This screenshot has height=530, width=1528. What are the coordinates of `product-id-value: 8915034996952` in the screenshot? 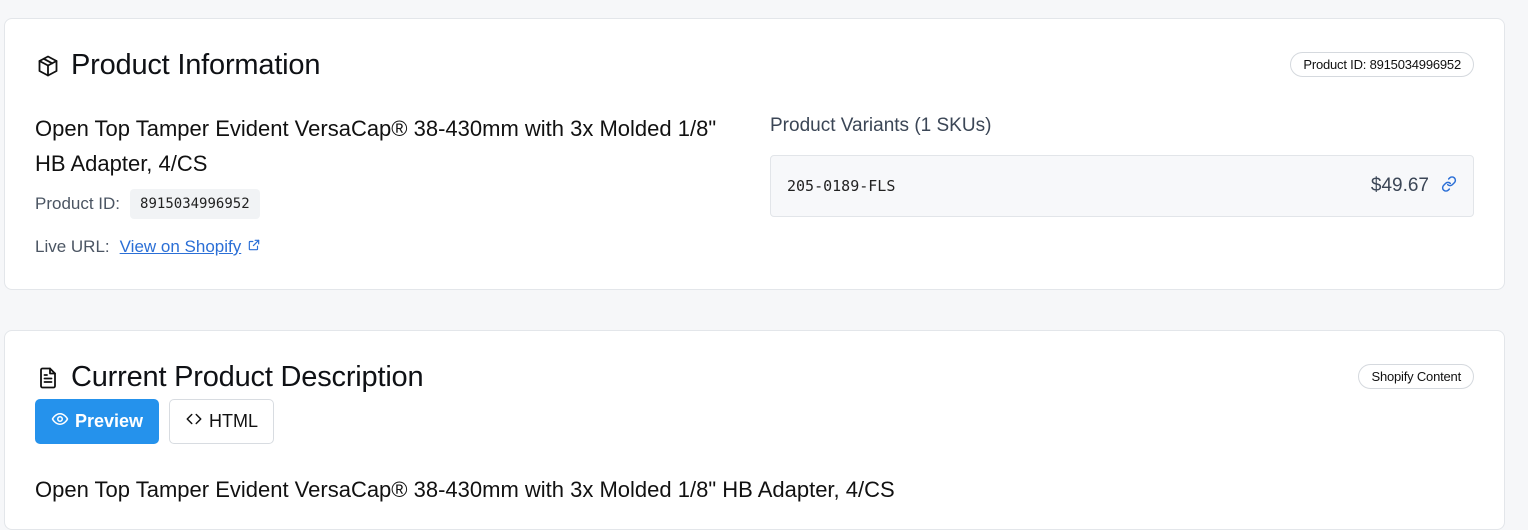 It's located at (195, 204).